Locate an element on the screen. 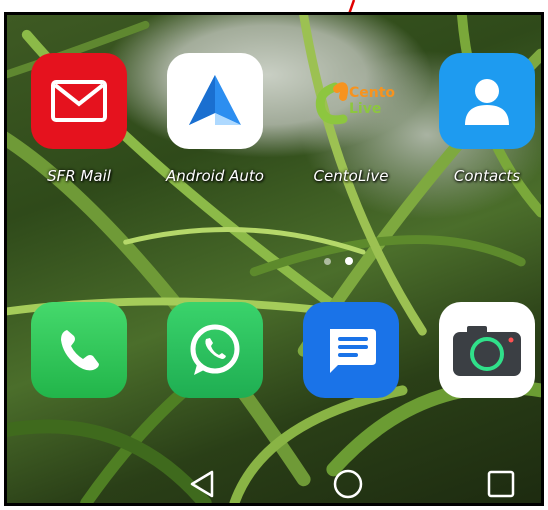  app-whatsapp is located at coordinates (215, 350).